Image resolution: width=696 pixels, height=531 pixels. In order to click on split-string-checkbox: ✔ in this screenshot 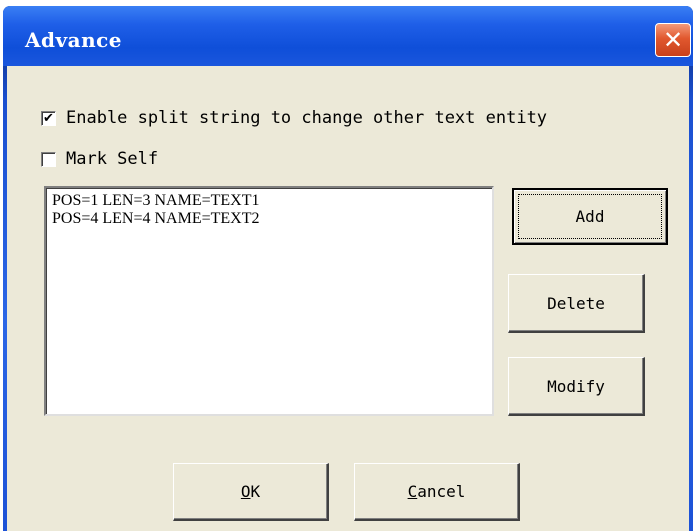, I will do `click(48, 118)`.